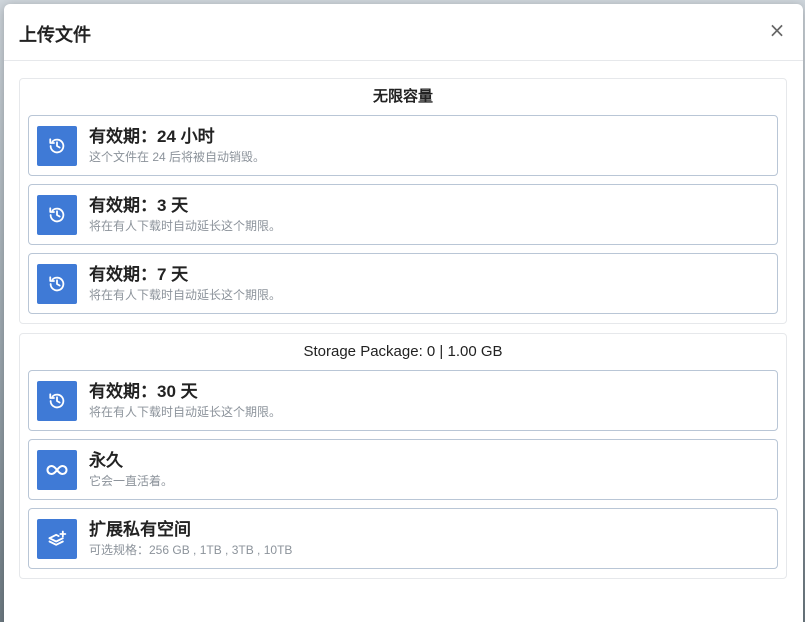  What do you see at coordinates (777, 30) in the screenshot?
I see `close-button: ×` at bounding box center [777, 30].